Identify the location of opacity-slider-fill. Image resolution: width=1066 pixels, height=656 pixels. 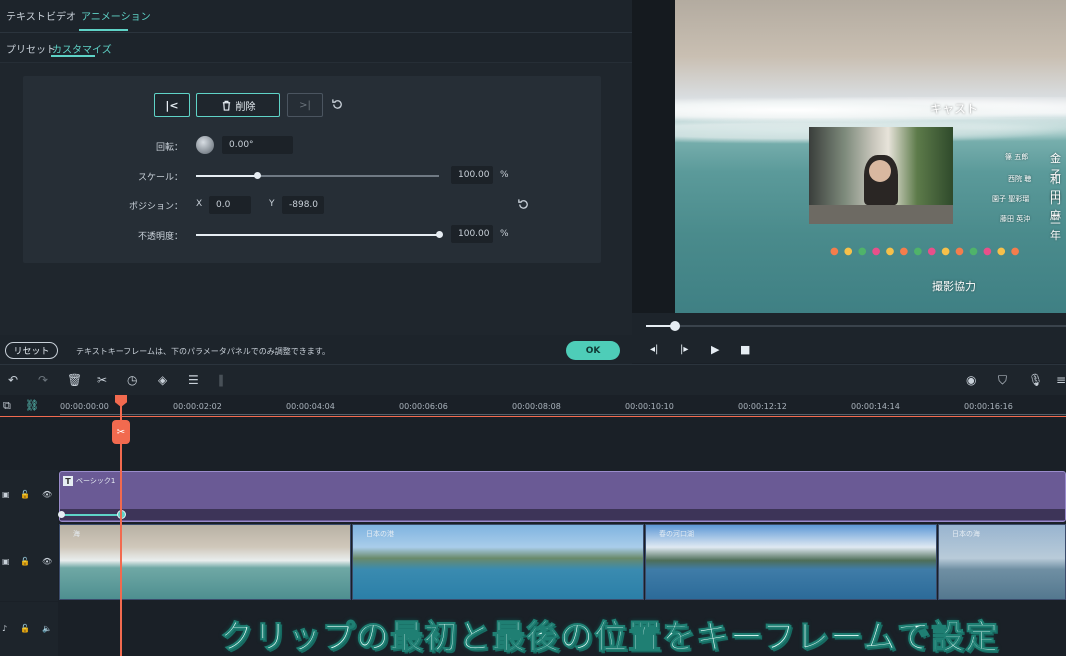
(317, 235).